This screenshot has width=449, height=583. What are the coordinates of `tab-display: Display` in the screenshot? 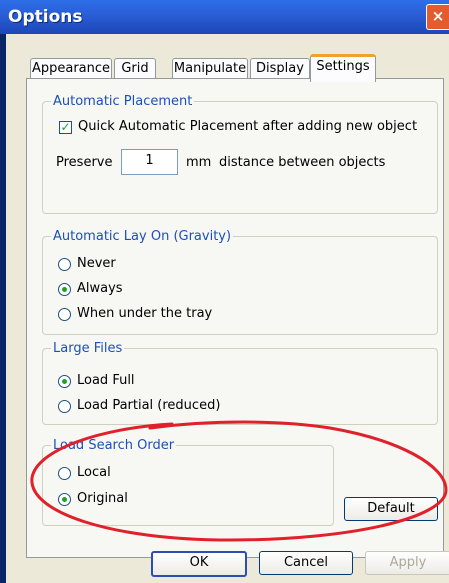 It's located at (280, 68).